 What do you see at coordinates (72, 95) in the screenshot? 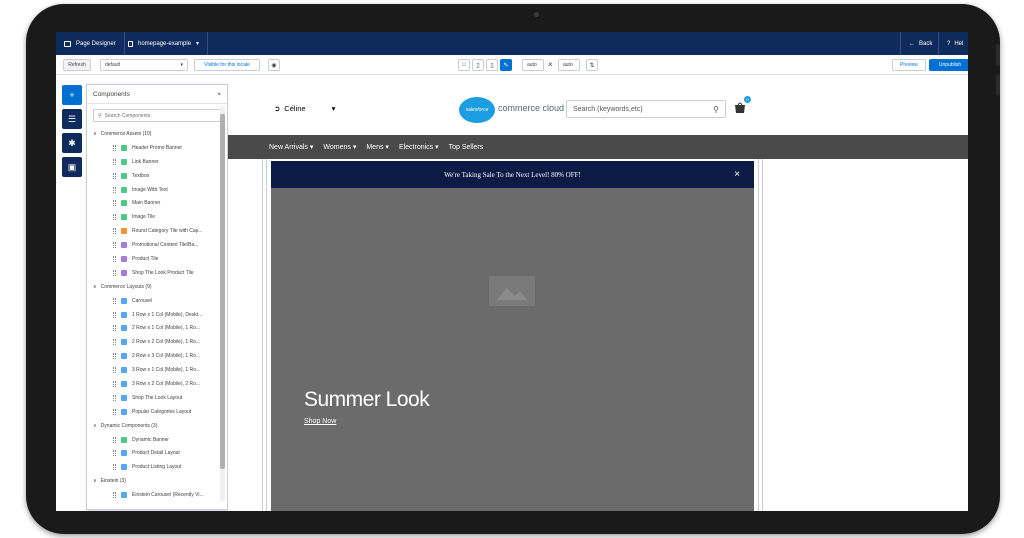
I see `add-icon: +` at bounding box center [72, 95].